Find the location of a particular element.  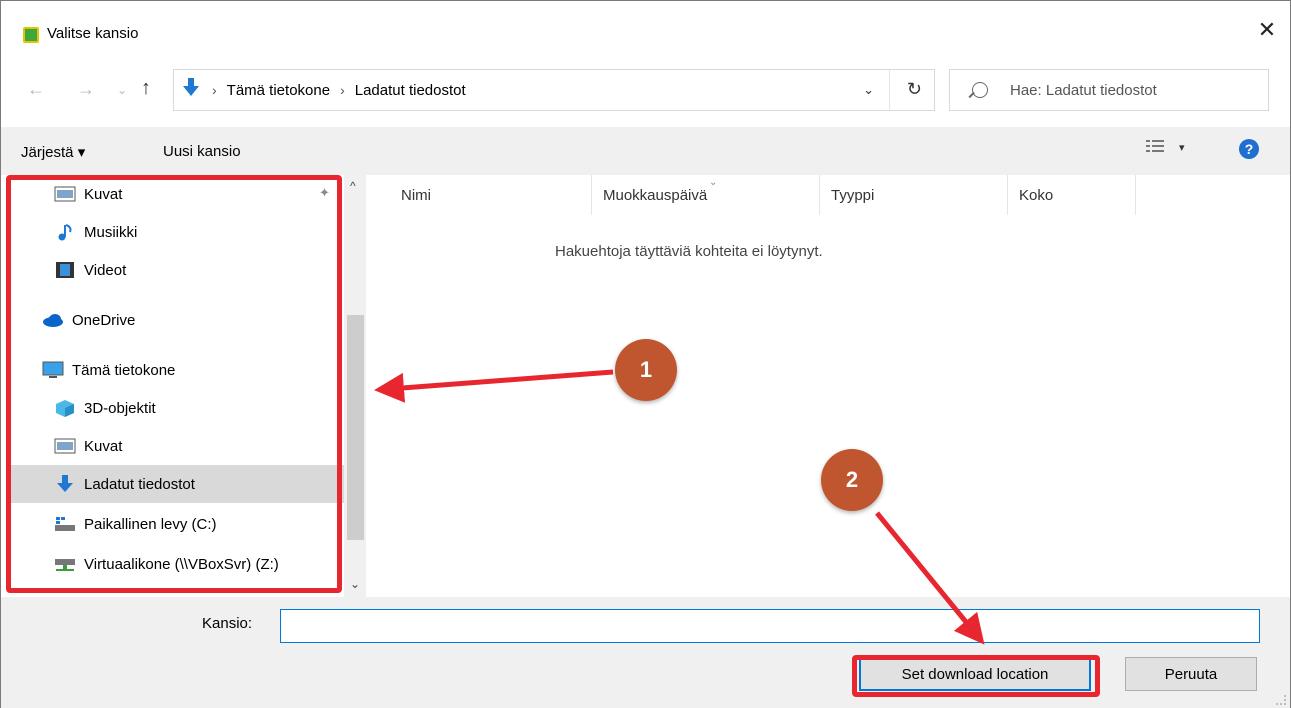

address-bar: › Tämä tietokone › Ladatut tiedostot ⌄ ↻ is located at coordinates (554, 90).